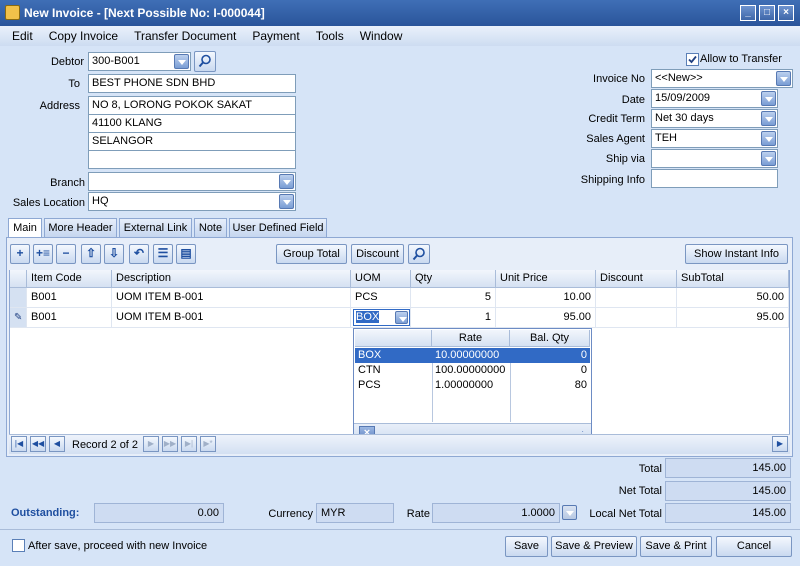  Describe the element at coordinates (393, 385) in the screenshot. I see `popup-cell-uom: PCS` at that location.